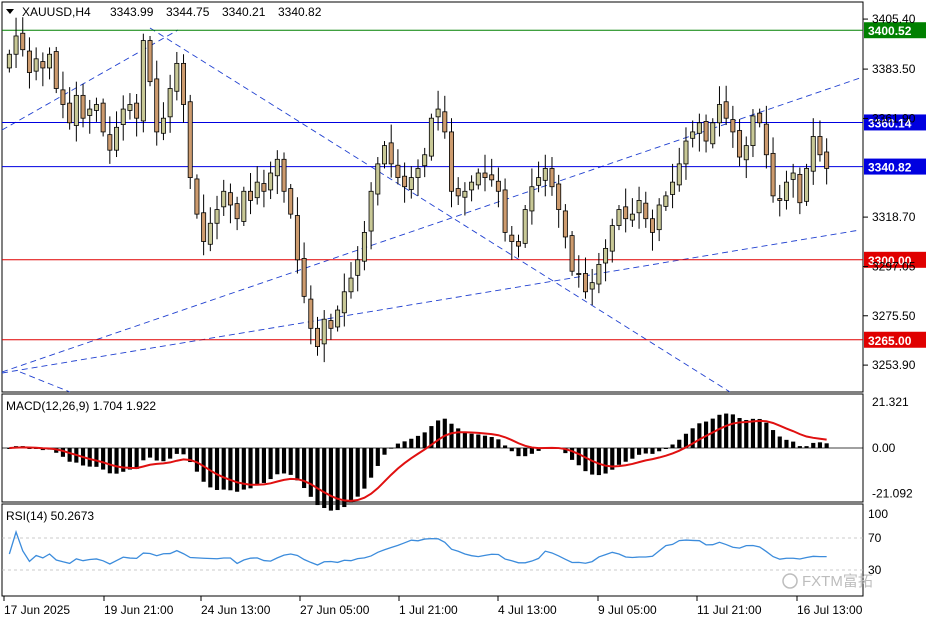 This screenshot has height=629, width=936. I want to click on ohlc-open: 3343.99, so click(132, 12).